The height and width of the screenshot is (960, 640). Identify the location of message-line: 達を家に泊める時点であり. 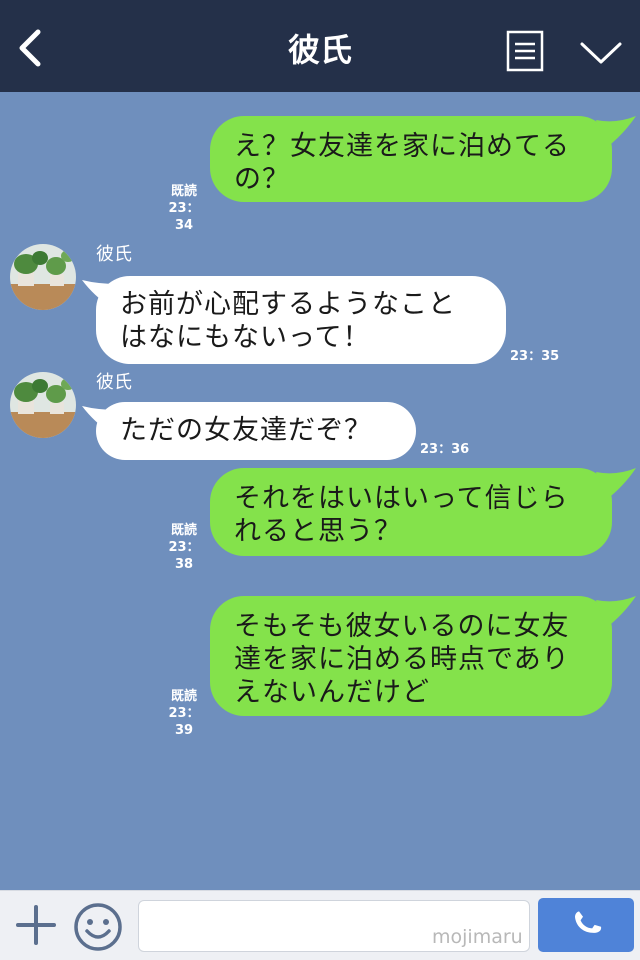
(402, 659).